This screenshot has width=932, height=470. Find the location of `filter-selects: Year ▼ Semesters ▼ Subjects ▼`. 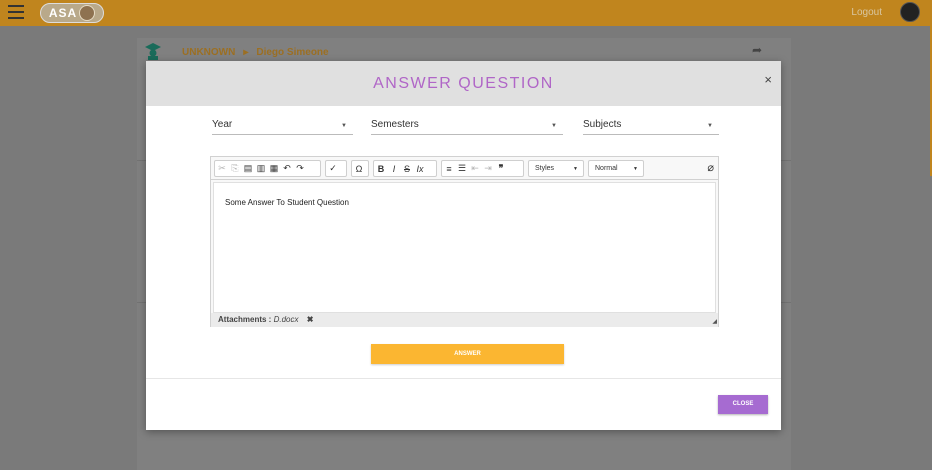

filter-selects: Year ▼ Semesters ▼ Subjects ▼ is located at coordinates (463, 129).